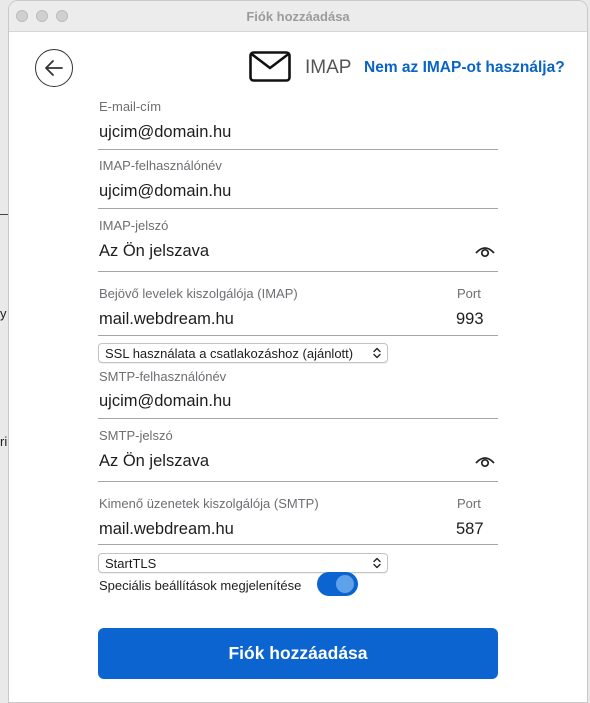  I want to click on outgoing-server-underline, so click(298, 544).